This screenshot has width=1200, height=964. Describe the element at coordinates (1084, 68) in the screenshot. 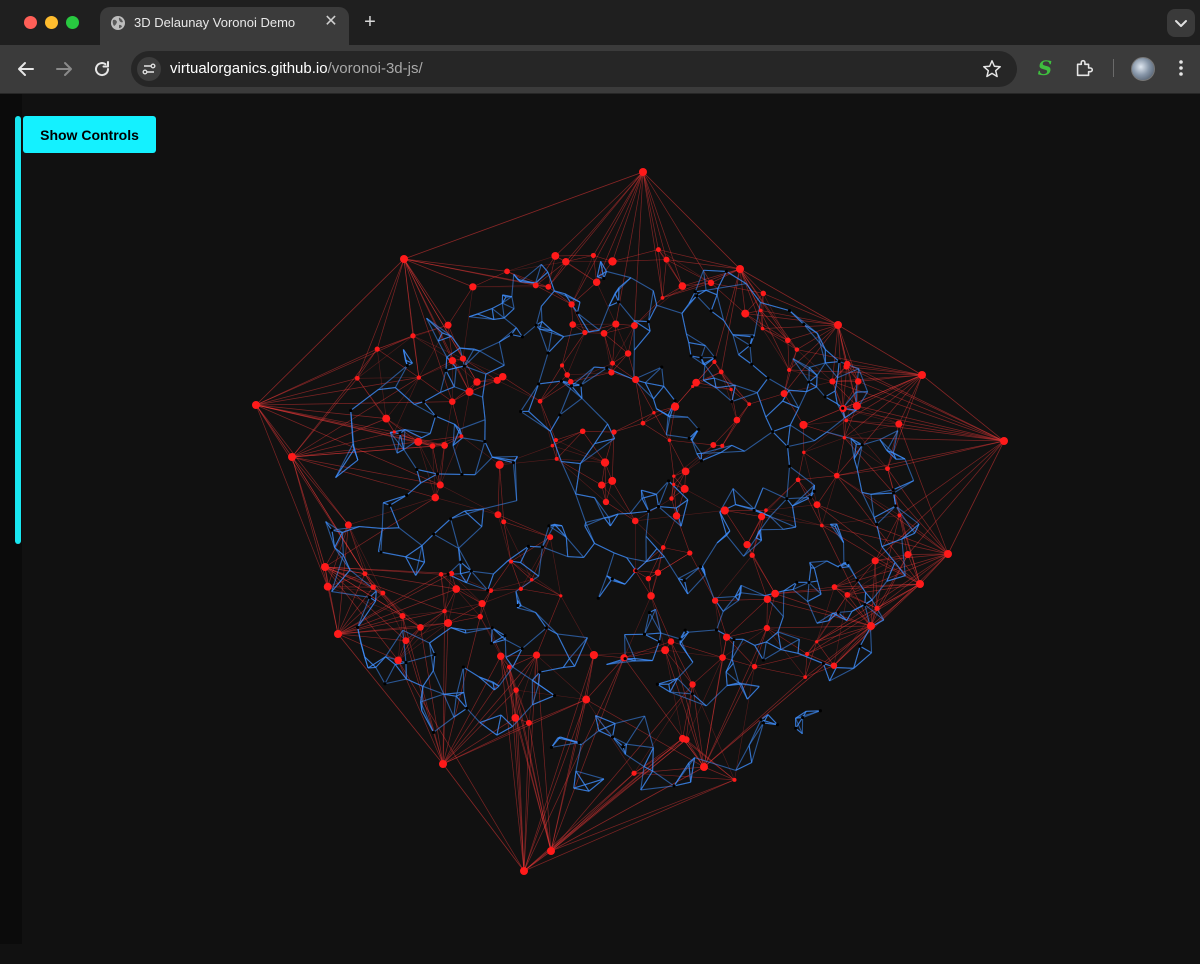

I see `puzzle-icon` at that location.